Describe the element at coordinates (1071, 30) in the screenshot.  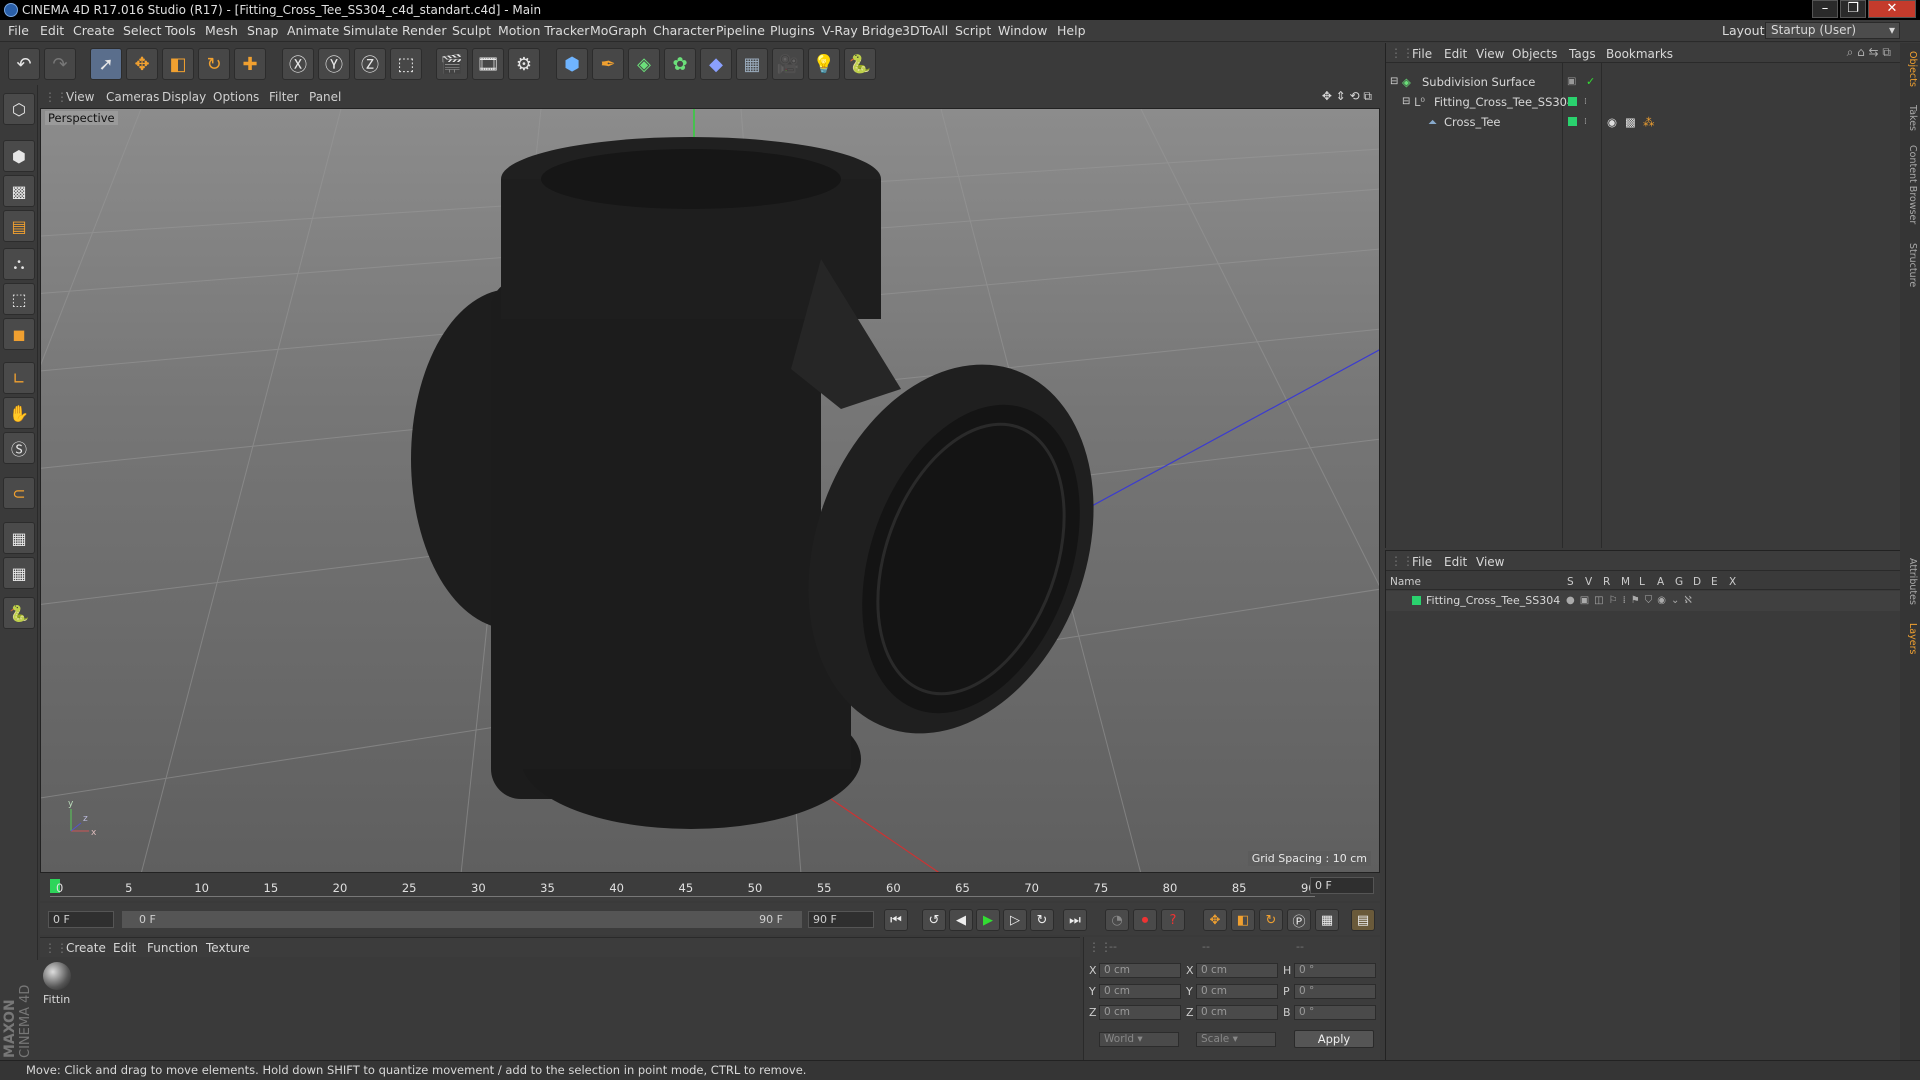
I see `menu-help: Help` at that location.